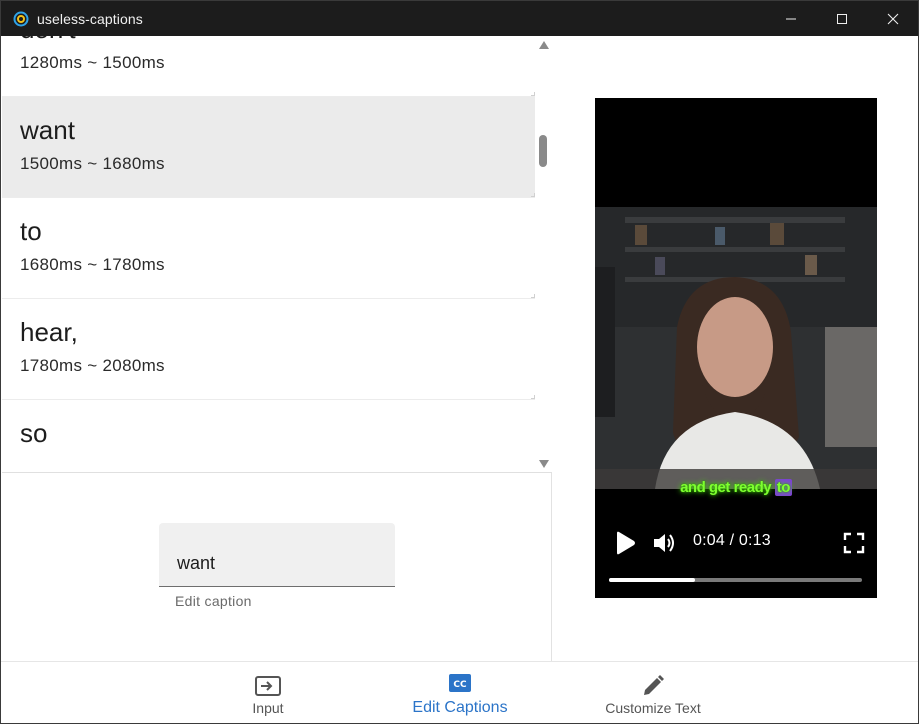 Image resolution: width=919 pixels, height=724 pixels. Describe the element at coordinates (268, 686) in the screenshot. I see `input-icon` at that location.